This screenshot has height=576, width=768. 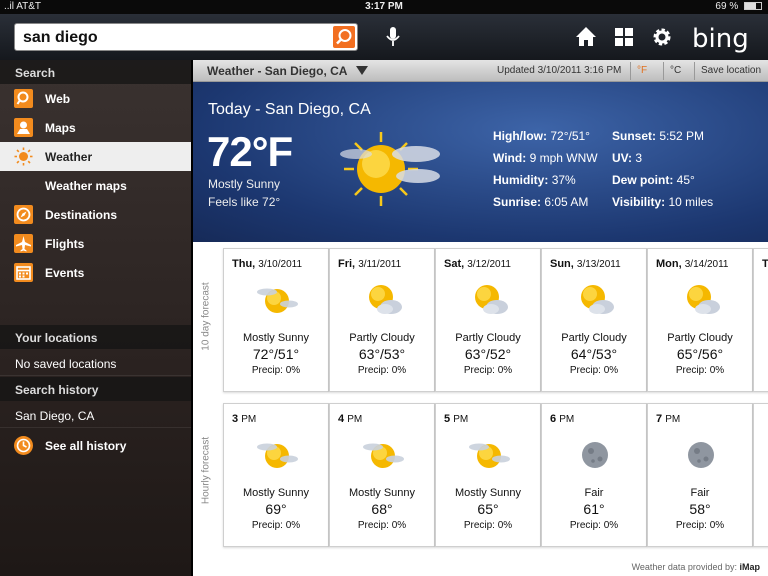 What do you see at coordinates (69, 157) in the screenshot?
I see `sidebar-item-label: Weather` at bounding box center [69, 157].